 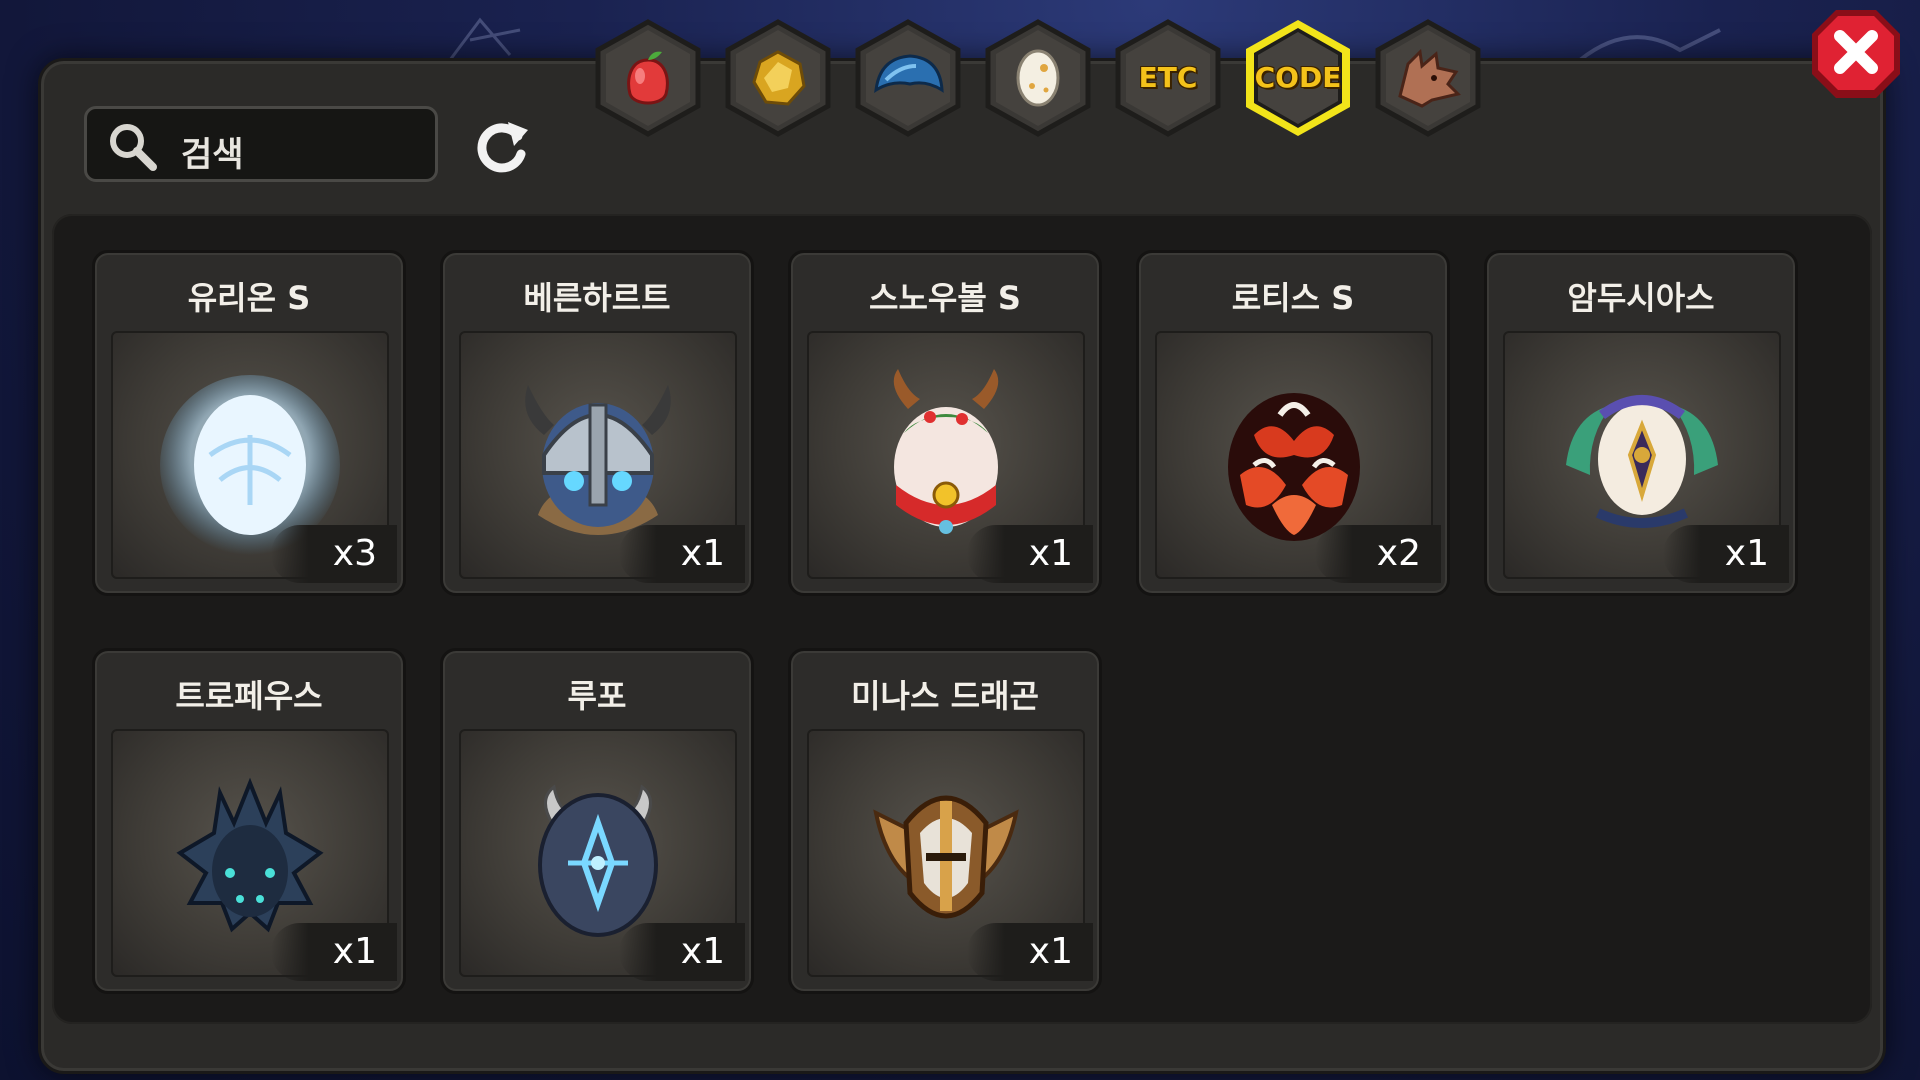 What do you see at coordinates (1641, 298) in the screenshot?
I see `item-name: 암두시아스` at bounding box center [1641, 298].